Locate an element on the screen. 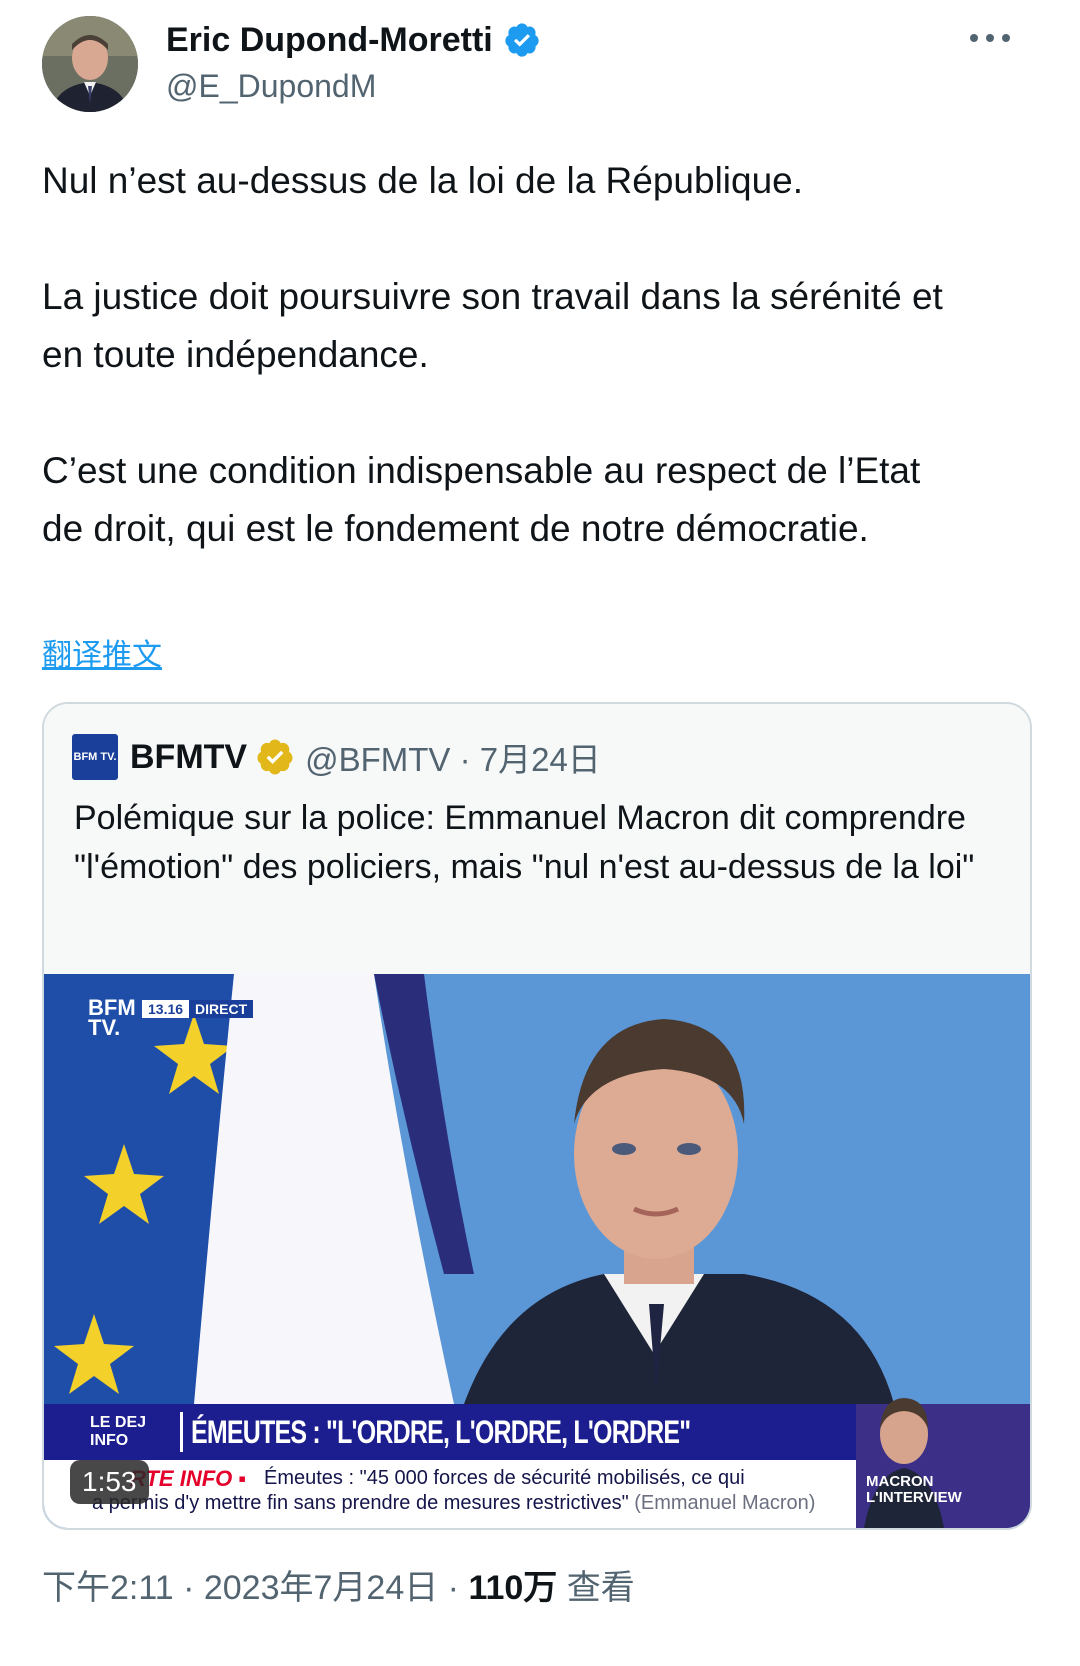 The height and width of the screenshot is (1666, 1080). author-handle: @E_DupondM is located at coordinates (271, 86).